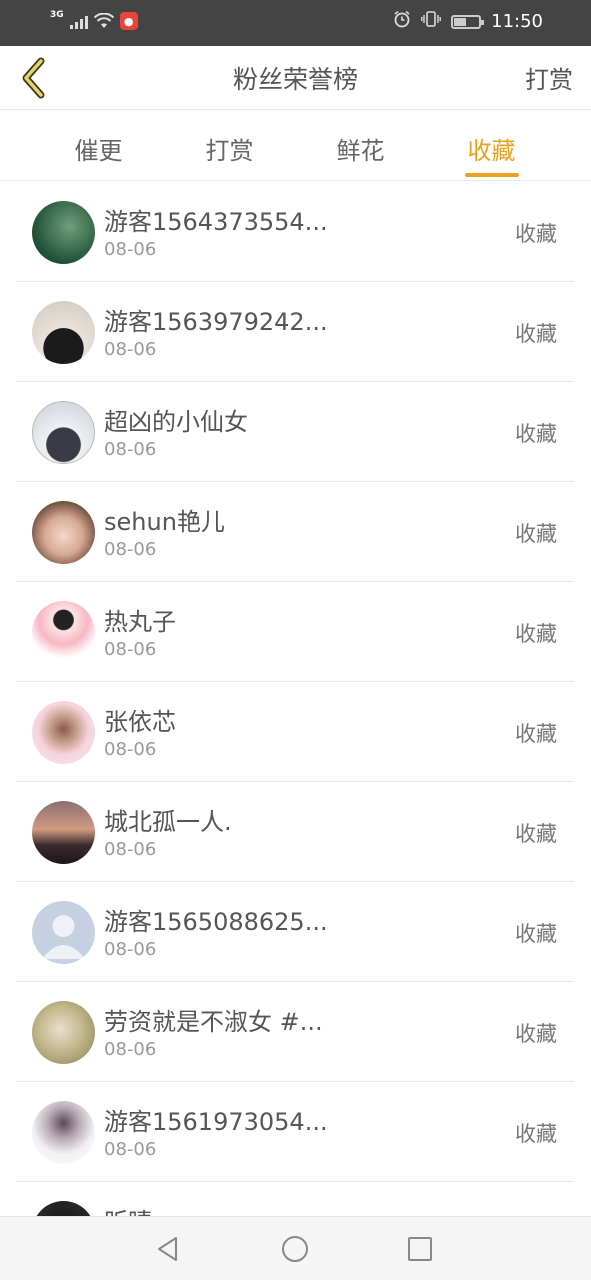  Describe the element at coordinates (63, 932) in the screenshot. I see `default-avatar-icon` at that location.